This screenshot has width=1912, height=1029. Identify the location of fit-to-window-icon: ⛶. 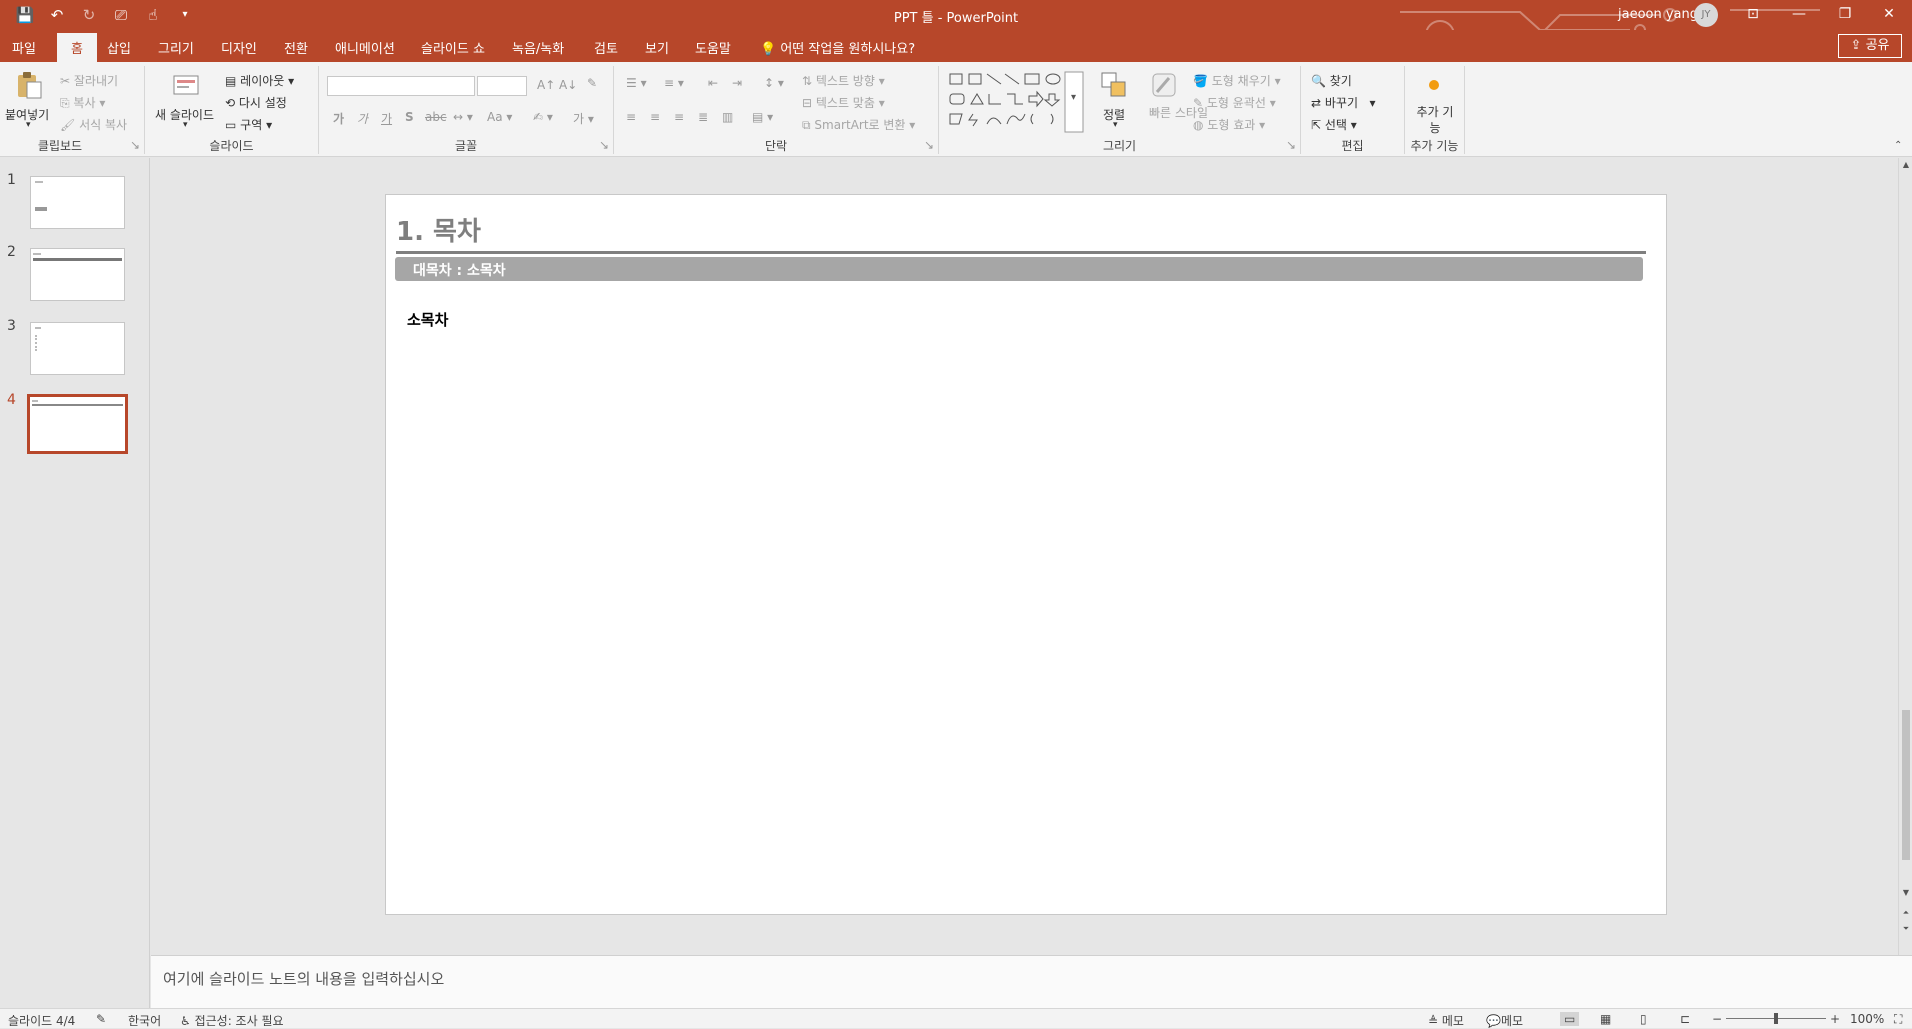
(1898, 1019).